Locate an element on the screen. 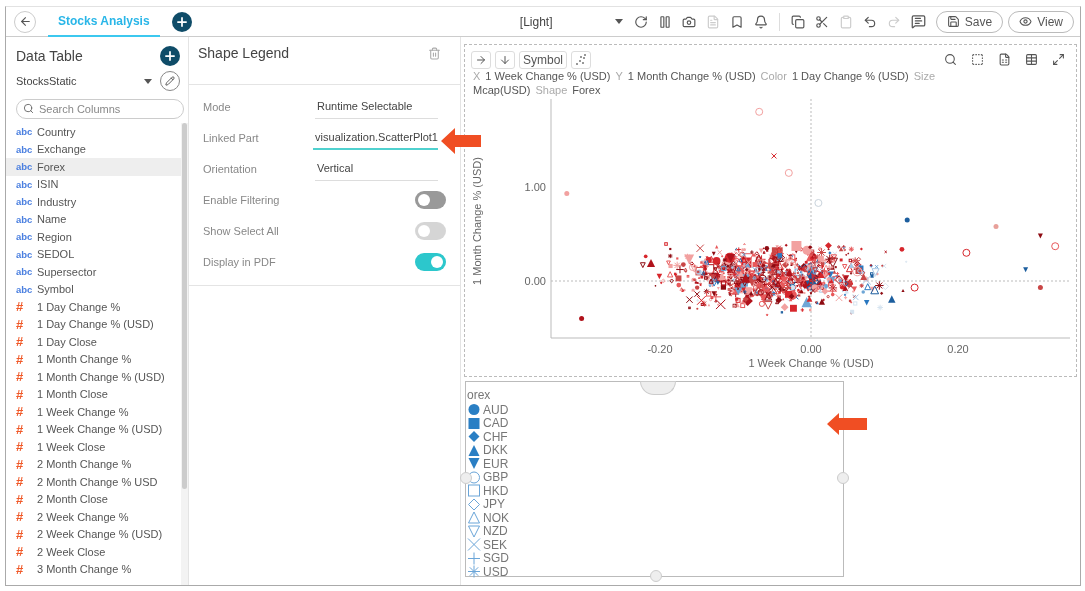  refresh-icon is located at coordinates (640, 21).